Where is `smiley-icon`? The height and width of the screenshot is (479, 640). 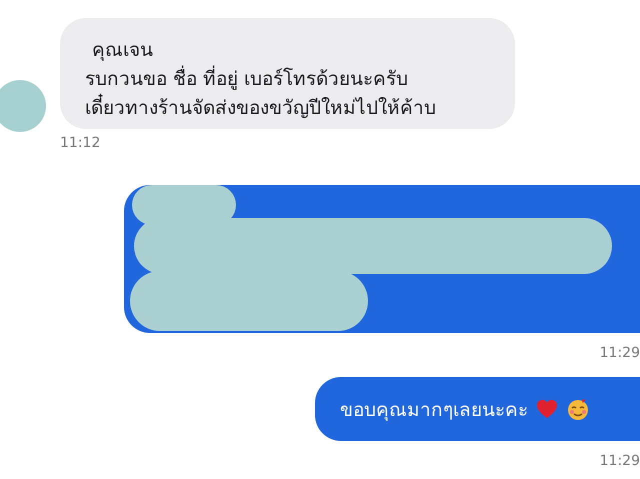 smiley-icon is located at coordinates (578, 409).